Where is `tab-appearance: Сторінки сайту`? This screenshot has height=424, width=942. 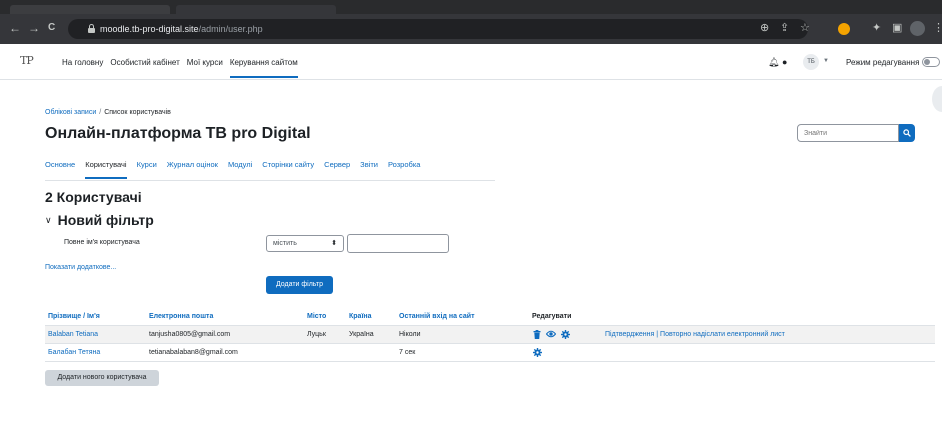
tab-appearance: Сторінки сайту is located at coordinates (288, 169).